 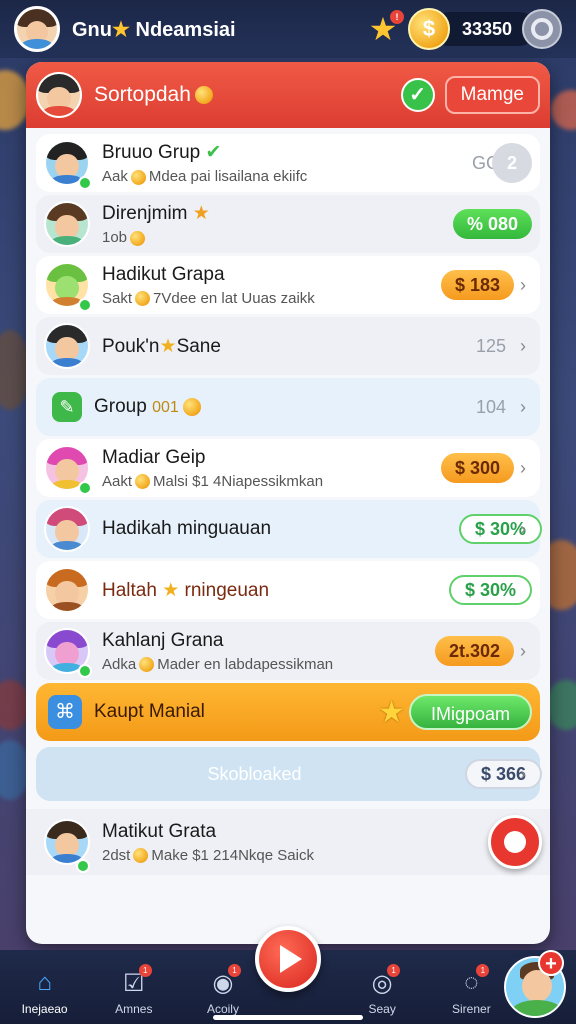 I want to click on nav-search: ◎ 1 Seay, so click(x=382, y=990).